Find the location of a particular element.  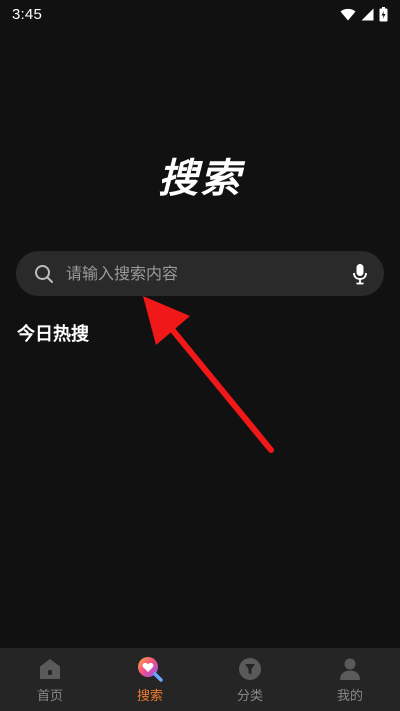

tab-home: 首页 is located at coordinates (50, 679).